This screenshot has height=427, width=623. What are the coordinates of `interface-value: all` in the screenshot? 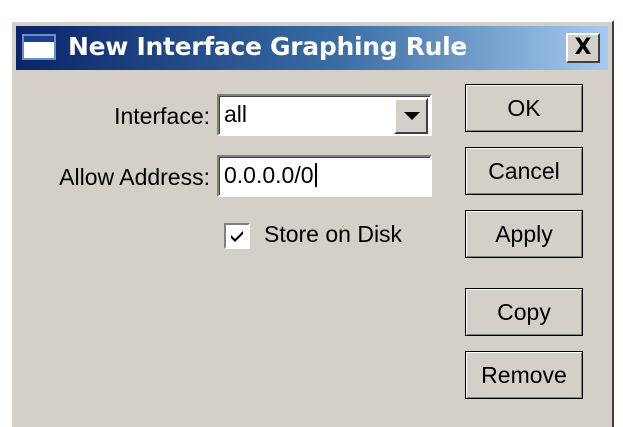 It's located at (236, 114).